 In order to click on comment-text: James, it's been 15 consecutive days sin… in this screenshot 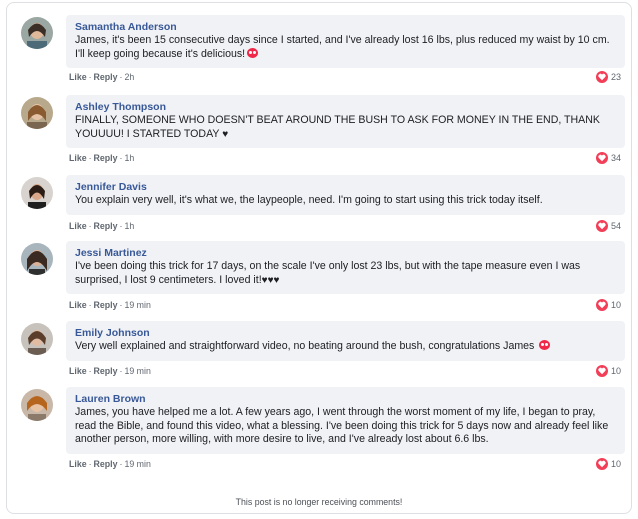, I will do `click(342, 47)`.